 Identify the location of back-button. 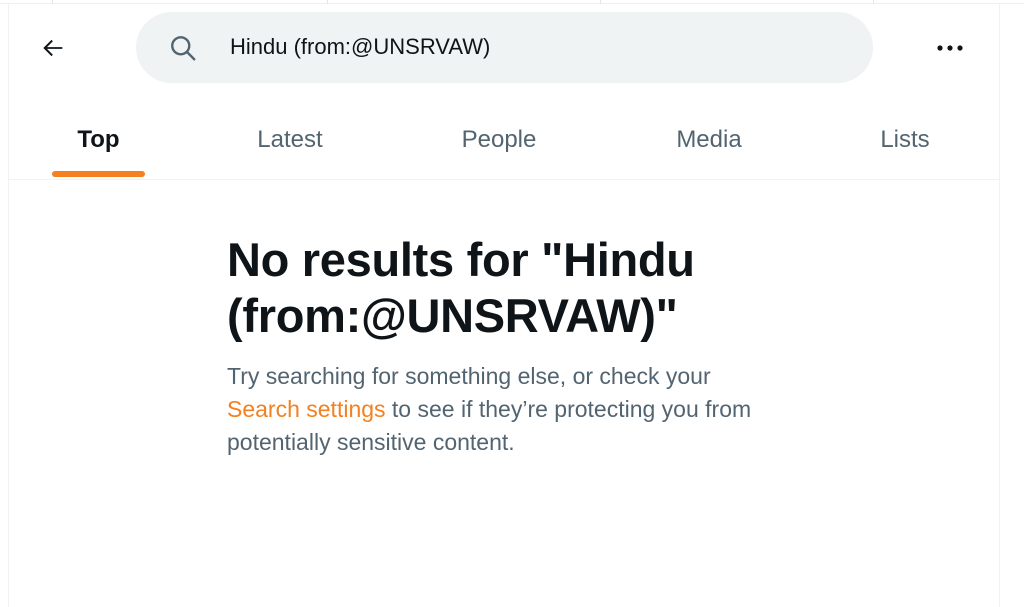
(53, 48).